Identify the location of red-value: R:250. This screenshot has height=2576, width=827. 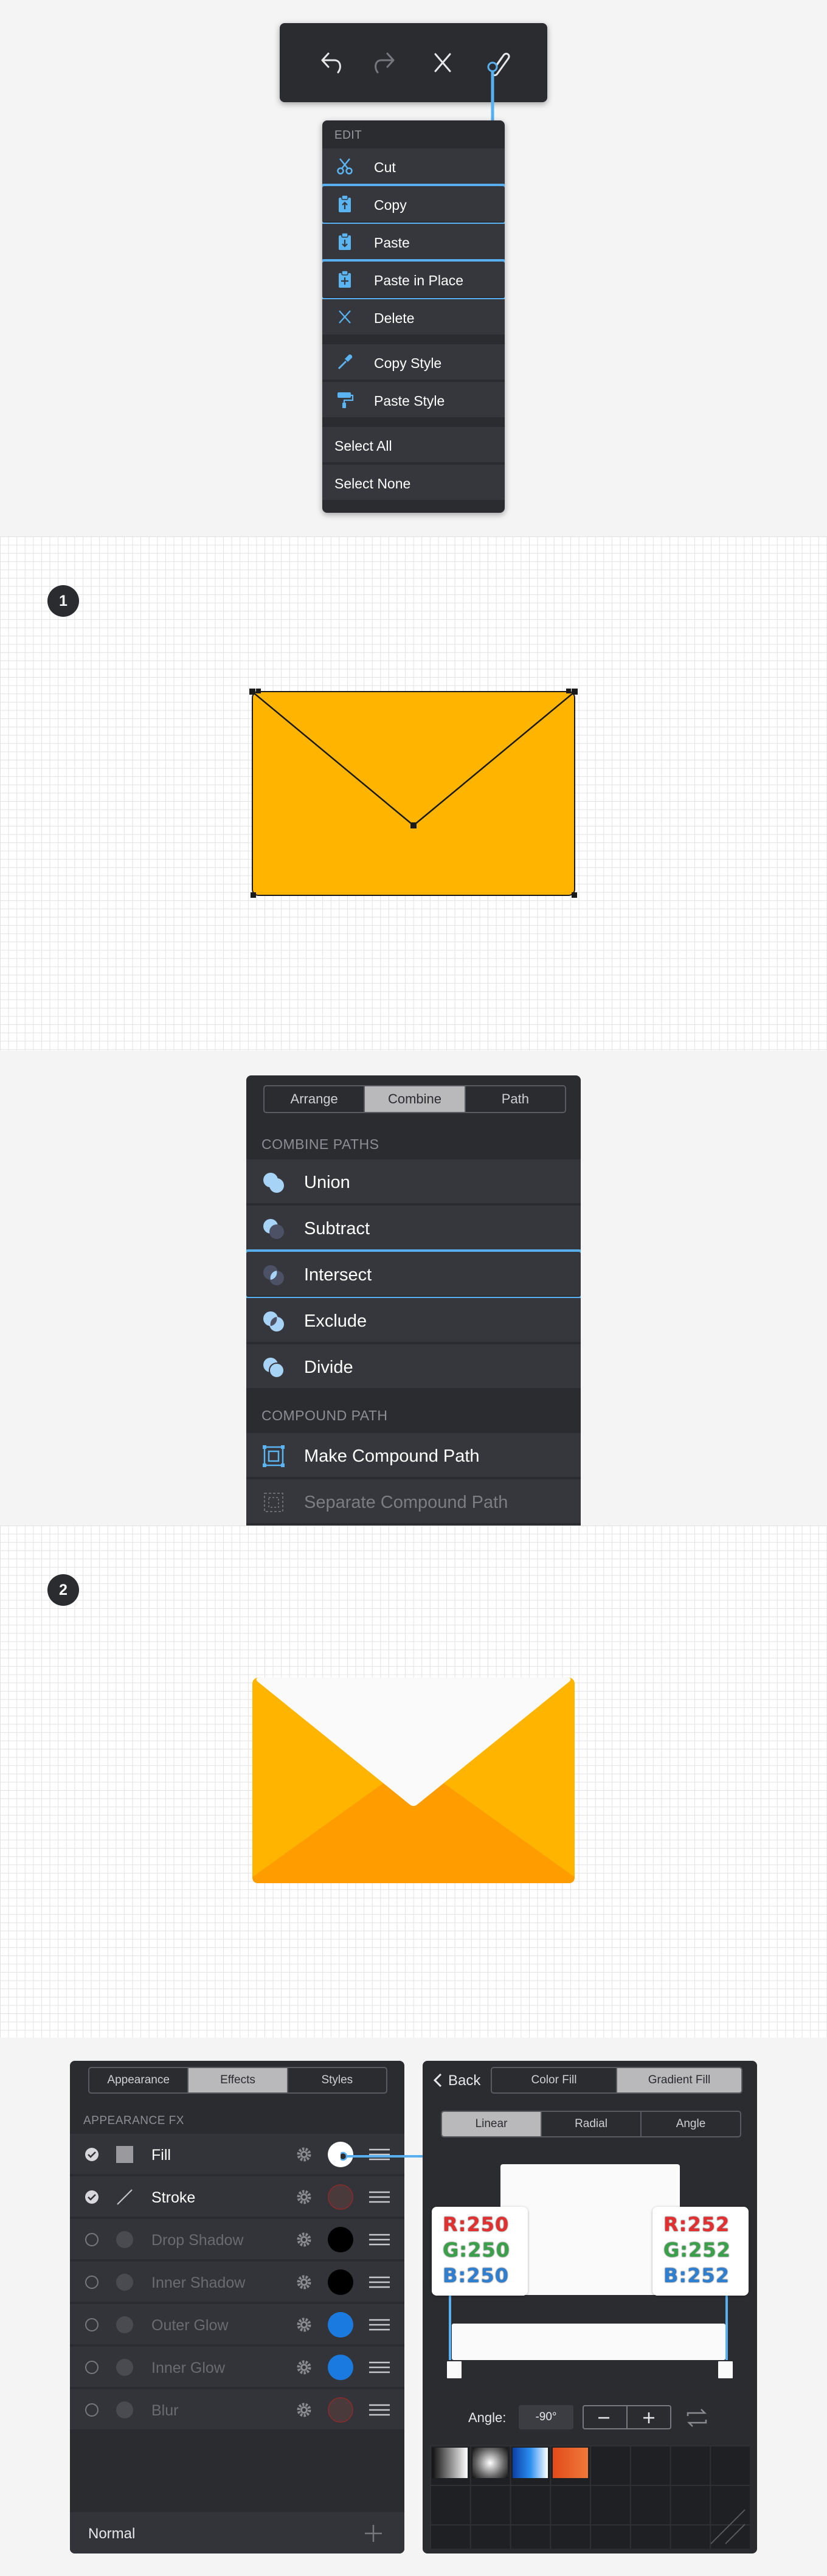
(475, 2225).